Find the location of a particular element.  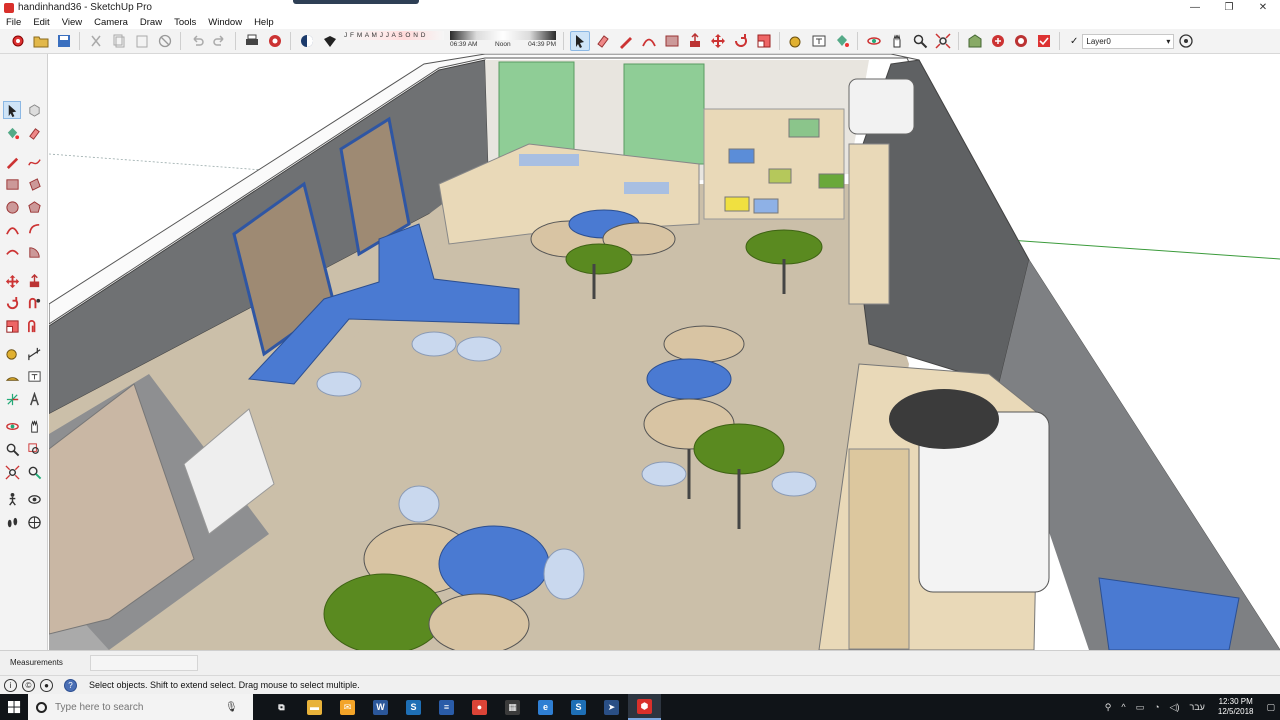

extension-warehouse-button is located at coordinates (998, 41).